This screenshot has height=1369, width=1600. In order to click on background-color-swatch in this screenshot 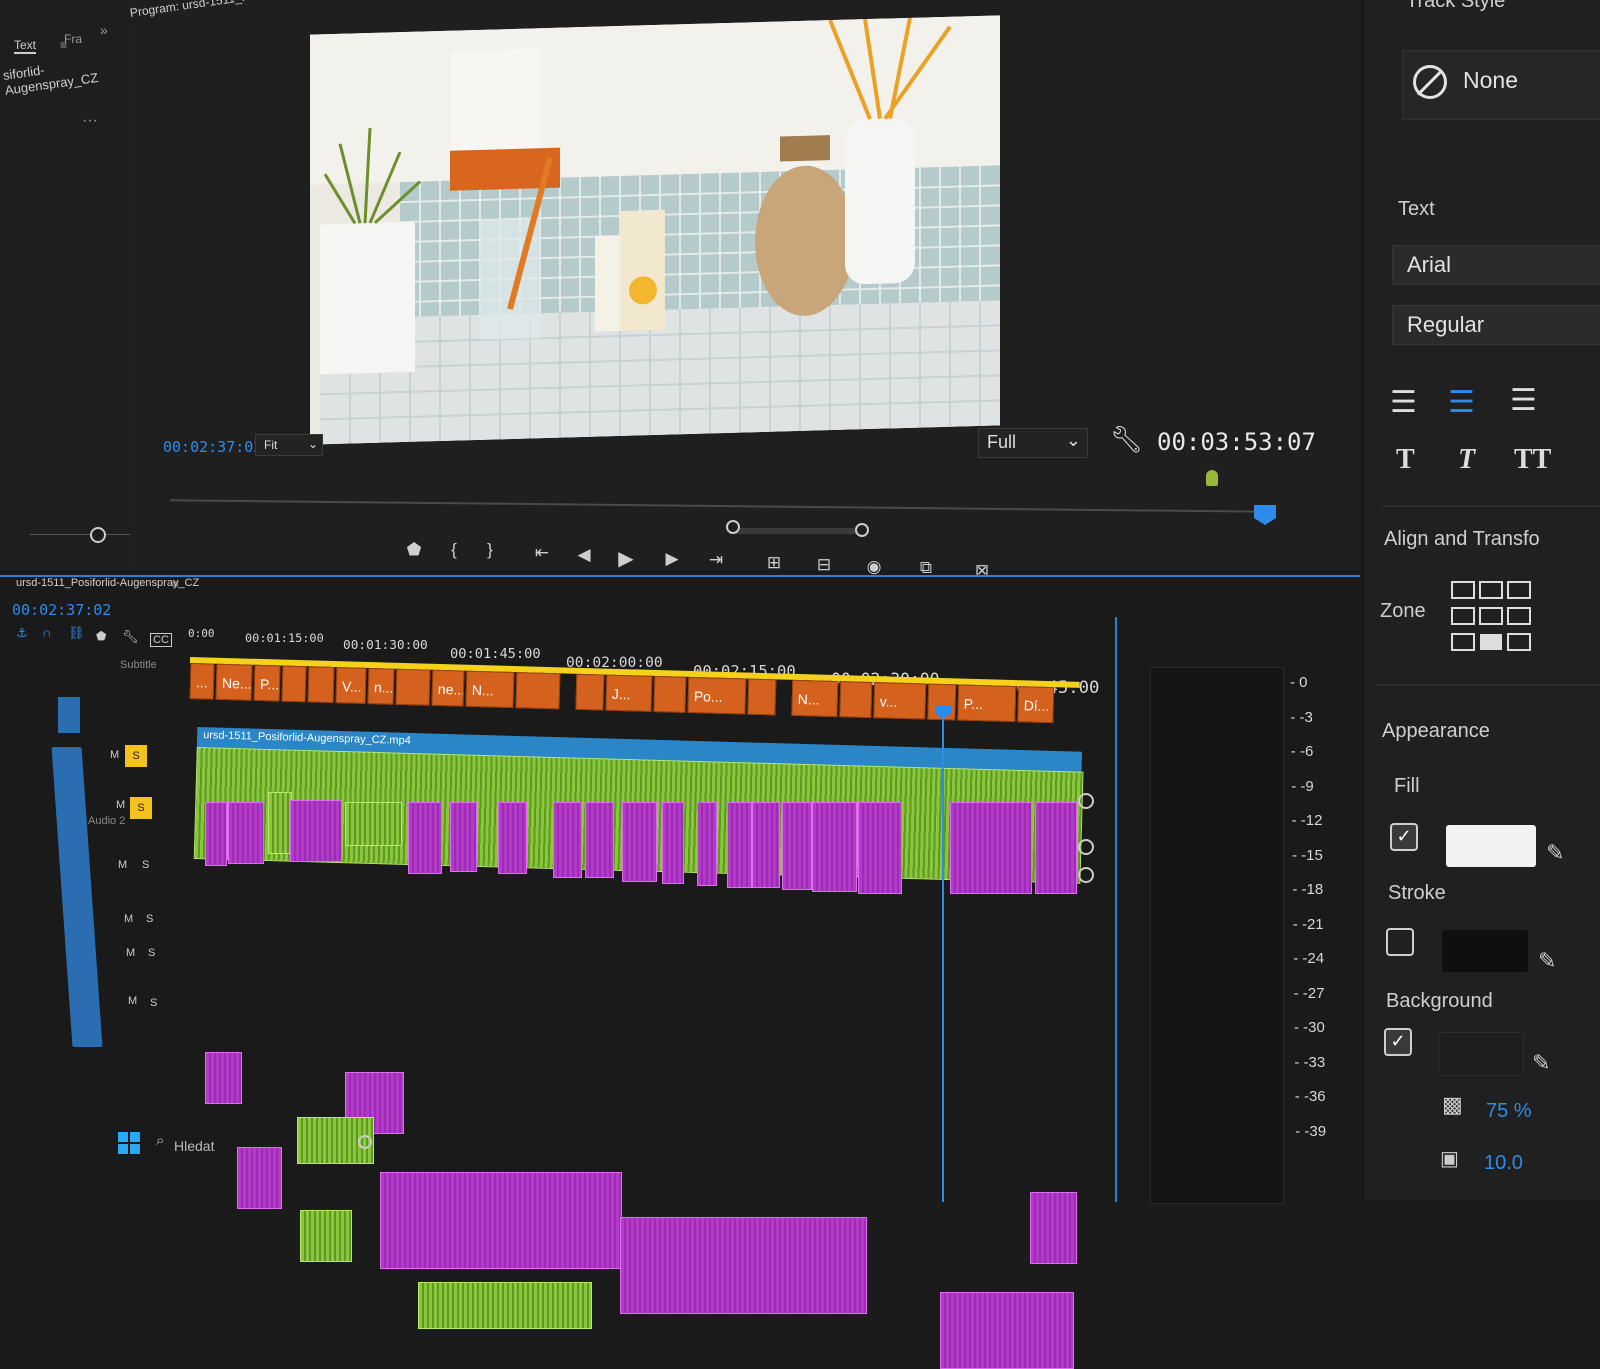, I will do `click(1481, 1054)`.